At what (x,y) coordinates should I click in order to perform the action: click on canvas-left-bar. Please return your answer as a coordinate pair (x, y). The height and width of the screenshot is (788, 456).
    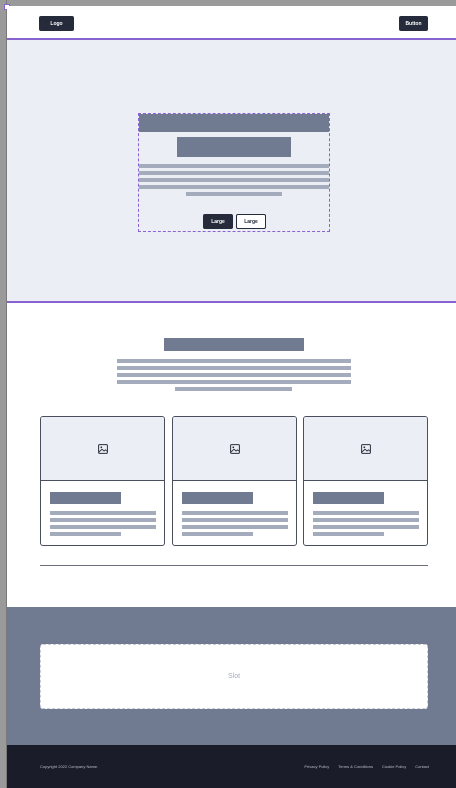
    Looking at the image, I should click on (3, 394).